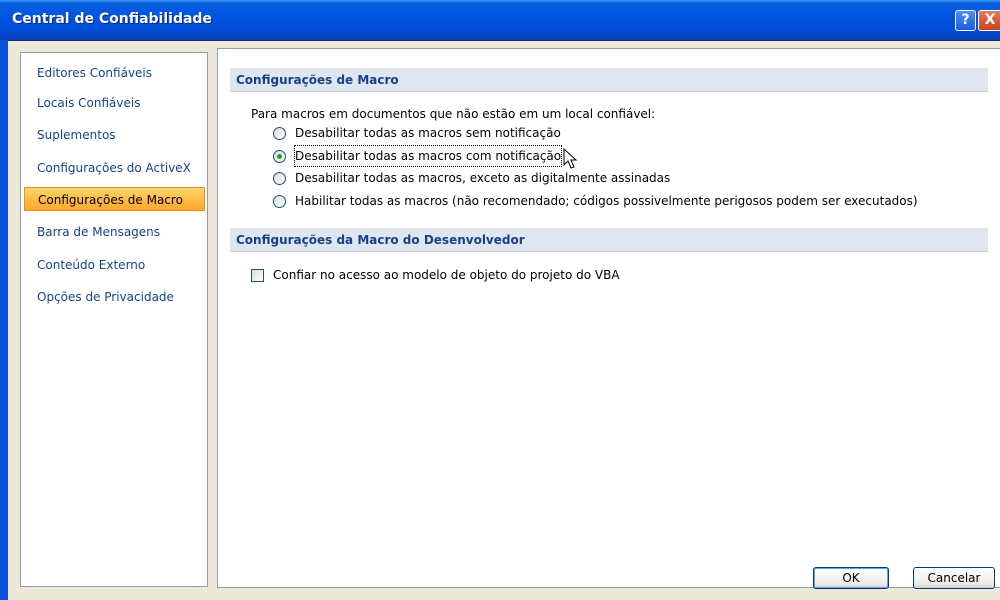  I want to click on nav-item-barra-de-mensagens: Barra de Mensagens, so click(114, 232).